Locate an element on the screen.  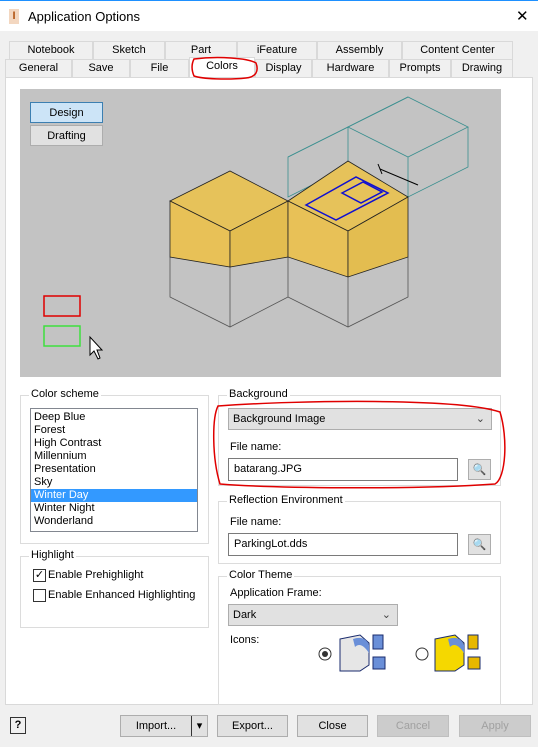
red-annotation-oval is located at coordinates (359, 444).